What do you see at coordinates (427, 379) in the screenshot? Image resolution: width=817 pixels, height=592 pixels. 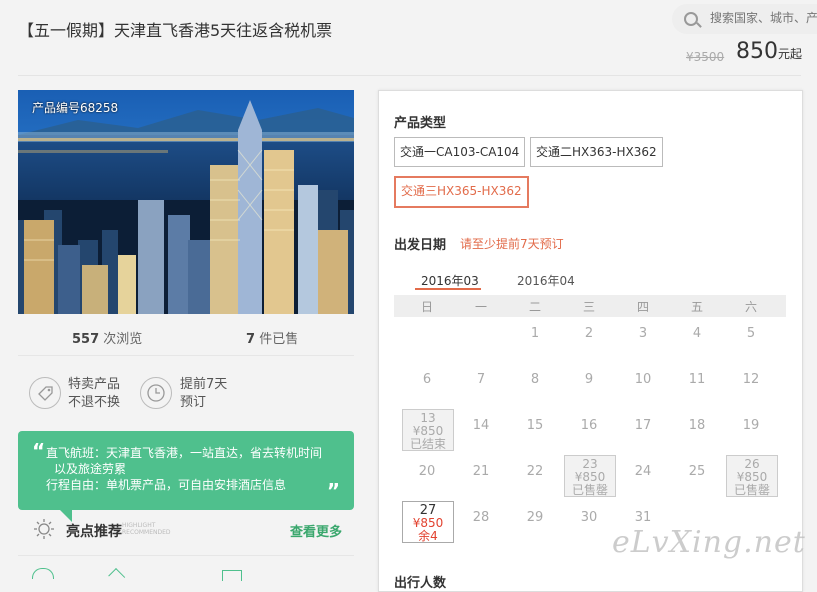 I see `calendar-day-6: 6` at bounding box center [427, 379].